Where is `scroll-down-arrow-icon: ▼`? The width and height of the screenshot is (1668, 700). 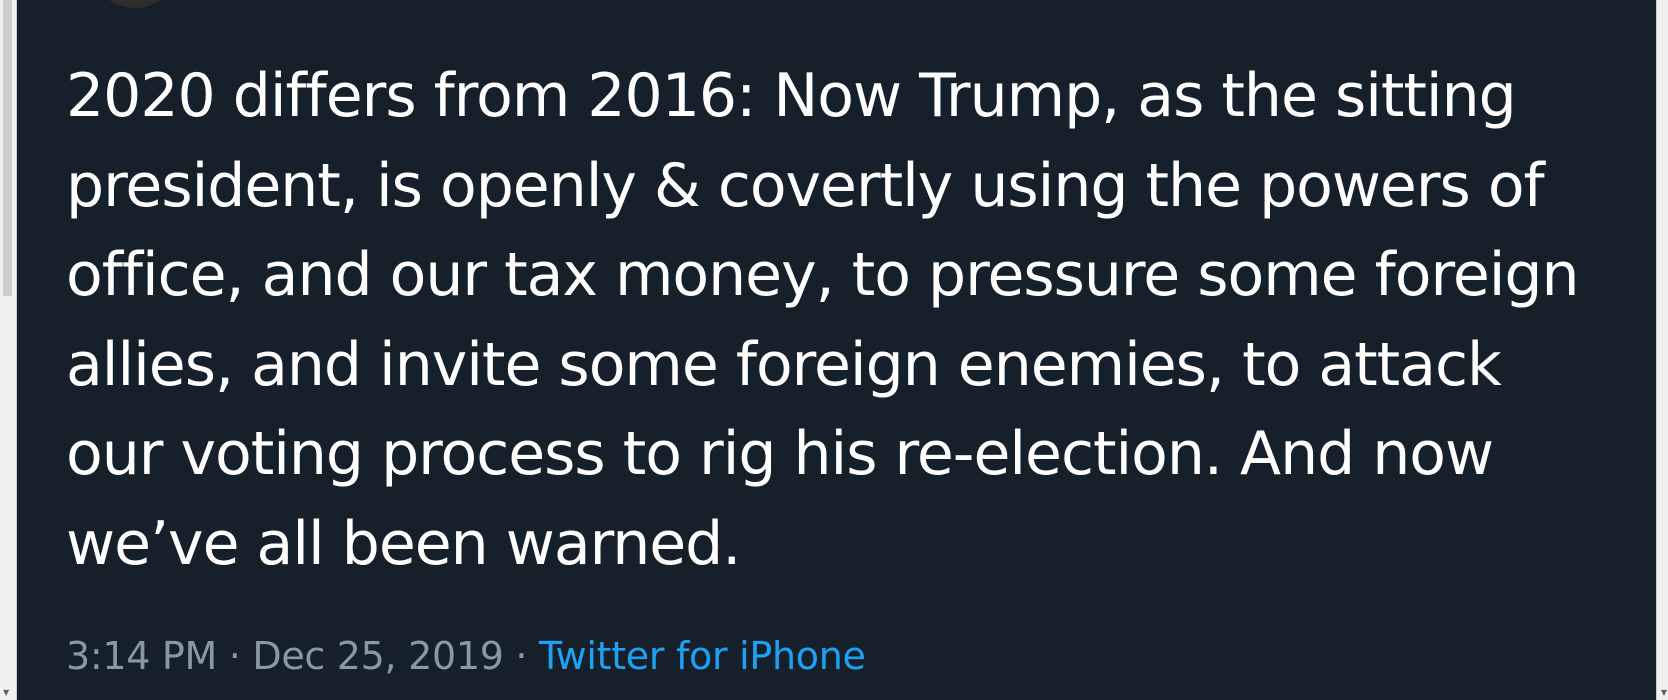 scroll-down-arrow-icon: ▼ is located at coordinates (6, 693).